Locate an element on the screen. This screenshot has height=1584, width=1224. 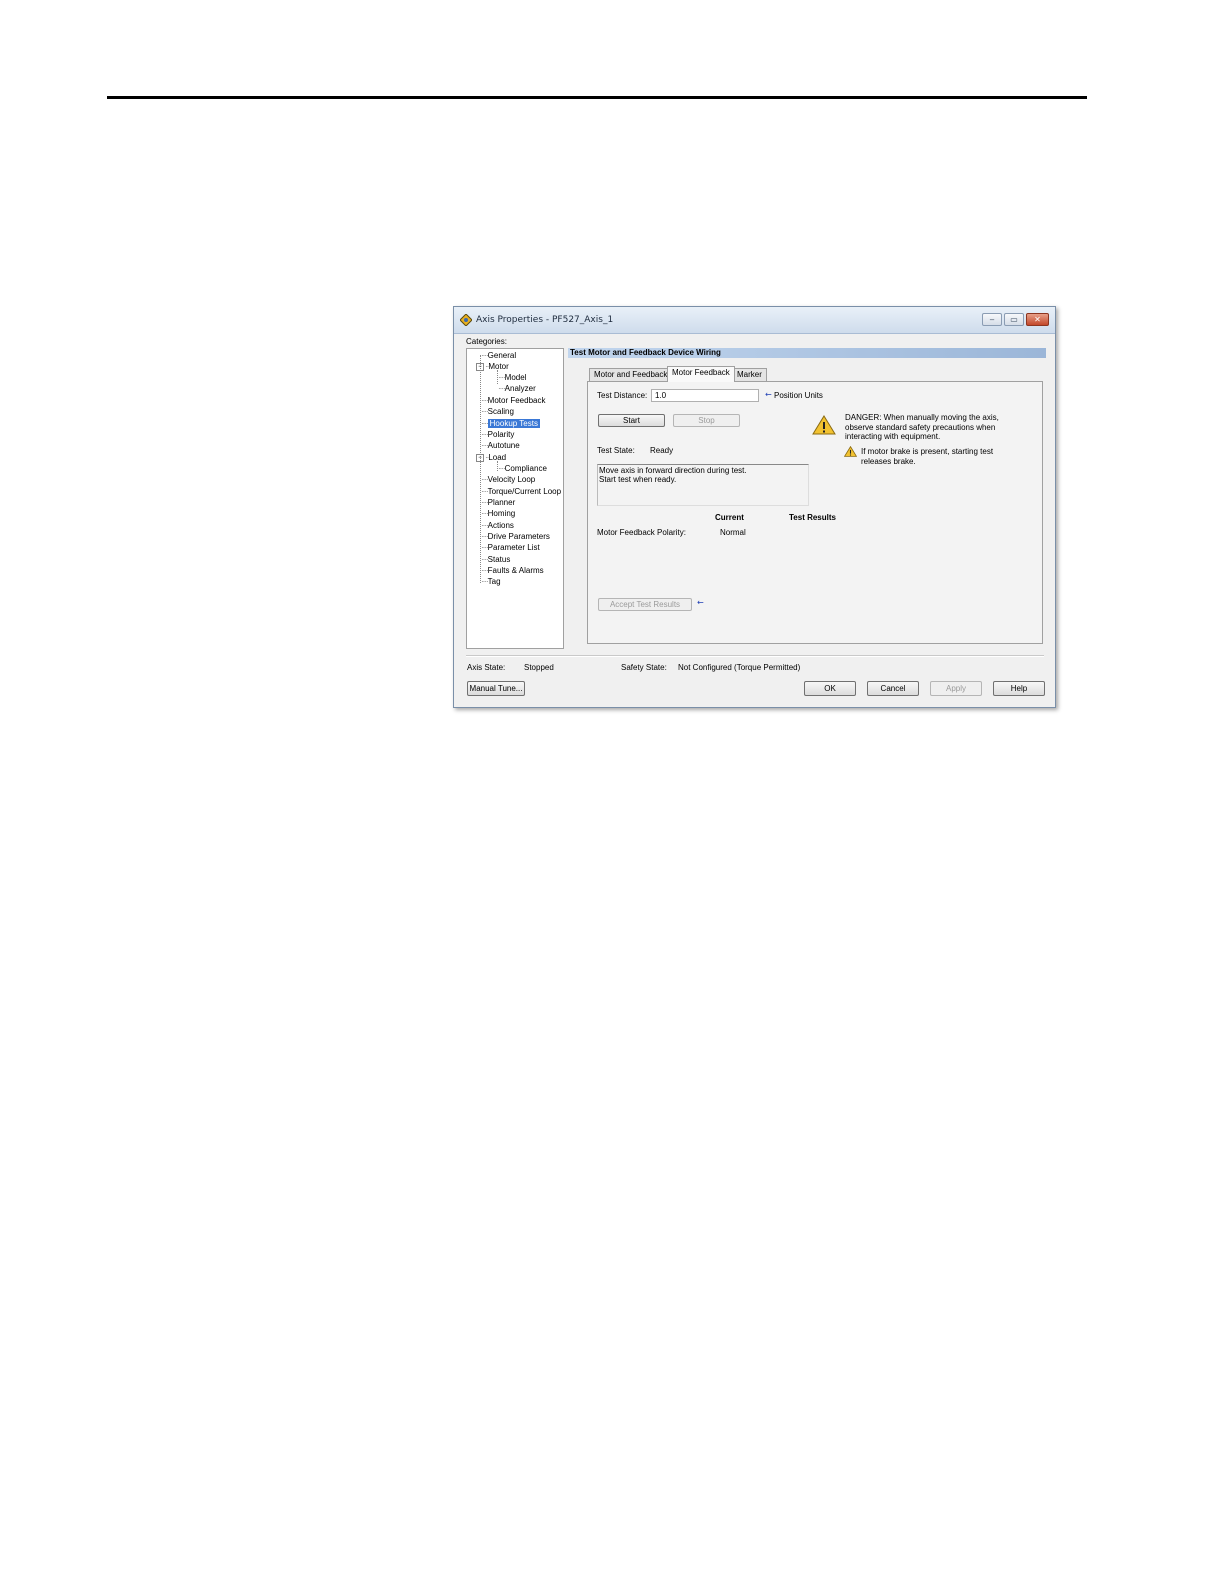
tab-marker: Marker is located at coordinates (749, 374).